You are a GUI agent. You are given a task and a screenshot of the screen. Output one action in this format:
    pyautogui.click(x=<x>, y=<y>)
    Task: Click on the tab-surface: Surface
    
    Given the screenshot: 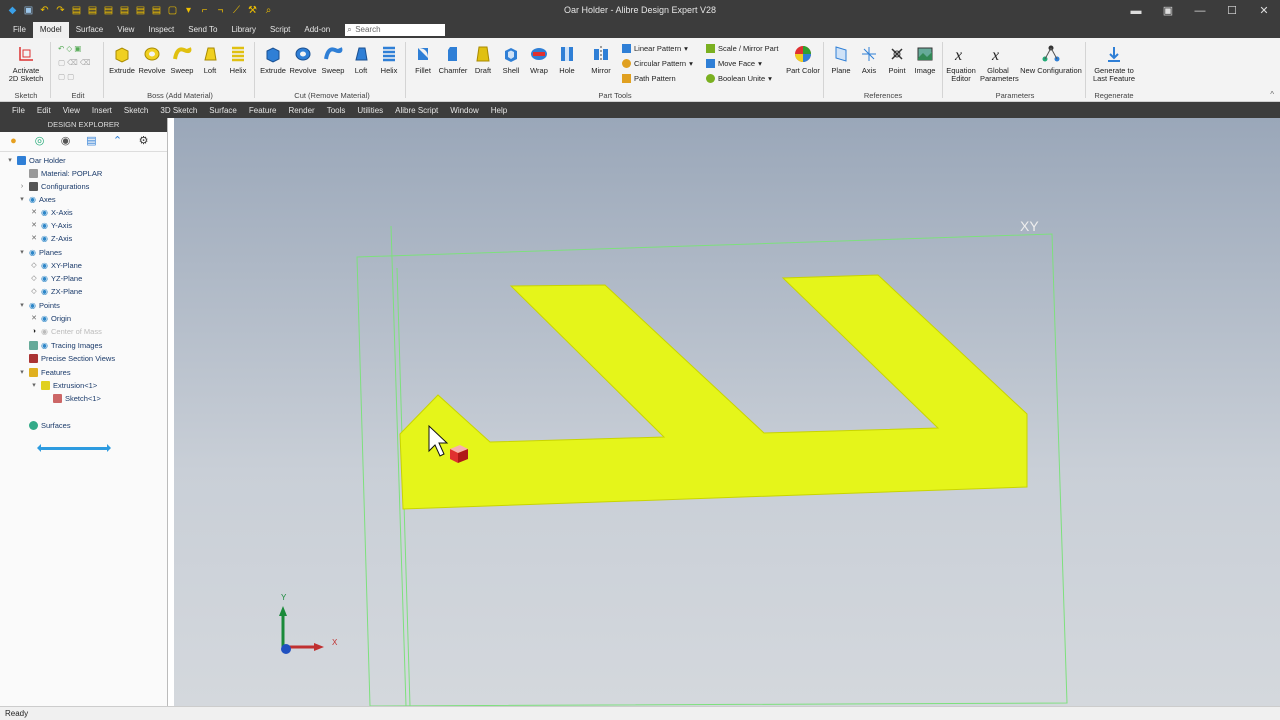 What is the action you would take?
    pyautogui.click(x=90, y=30)
    